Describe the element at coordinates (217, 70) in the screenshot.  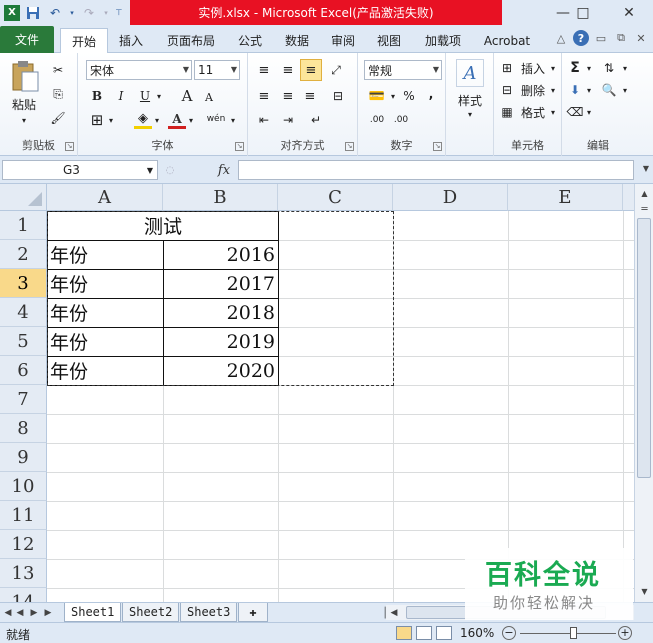
I see `font-size-combo: 11 ▼` at that location.